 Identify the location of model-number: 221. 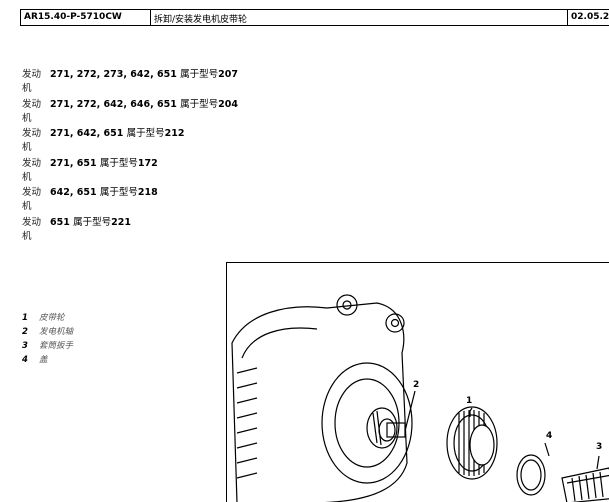
(121, 222).